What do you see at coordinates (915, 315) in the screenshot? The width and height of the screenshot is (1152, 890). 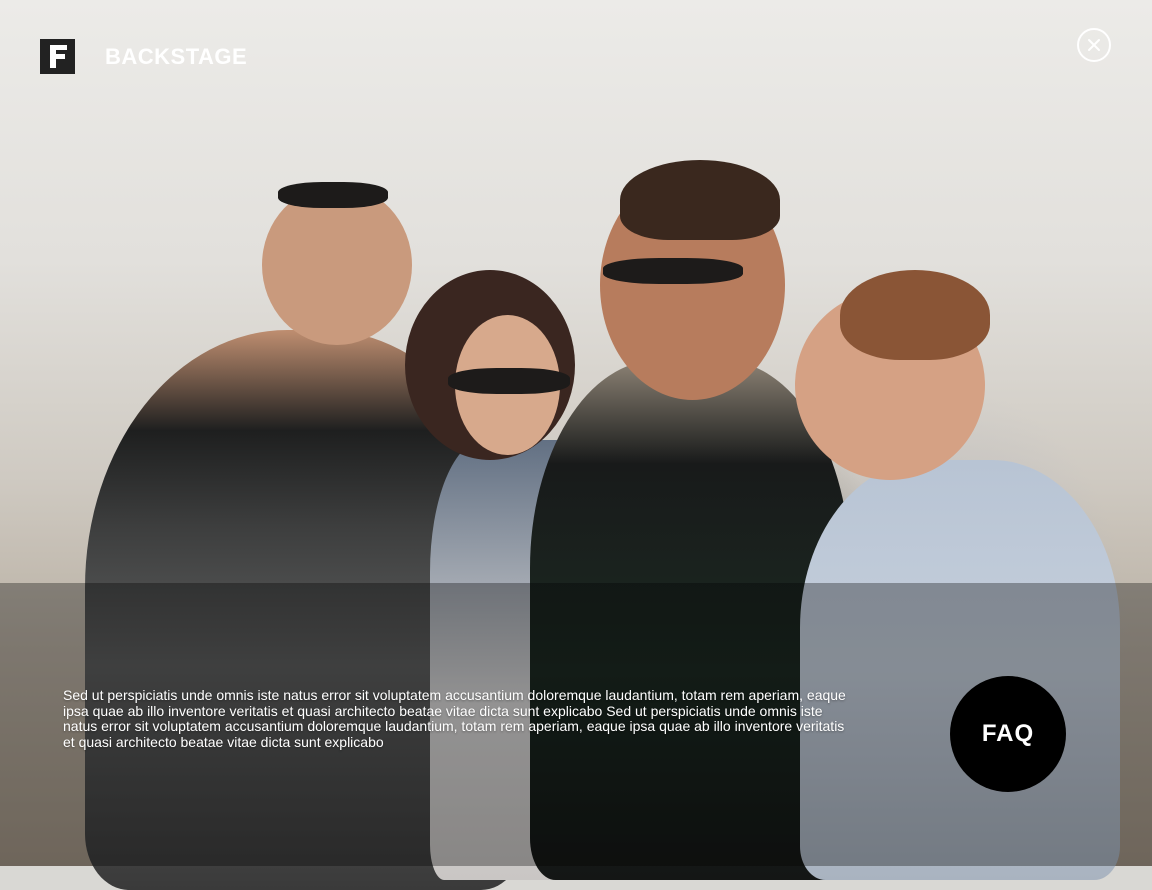 I see `person-4-hair` at bounding box center [915, 315].